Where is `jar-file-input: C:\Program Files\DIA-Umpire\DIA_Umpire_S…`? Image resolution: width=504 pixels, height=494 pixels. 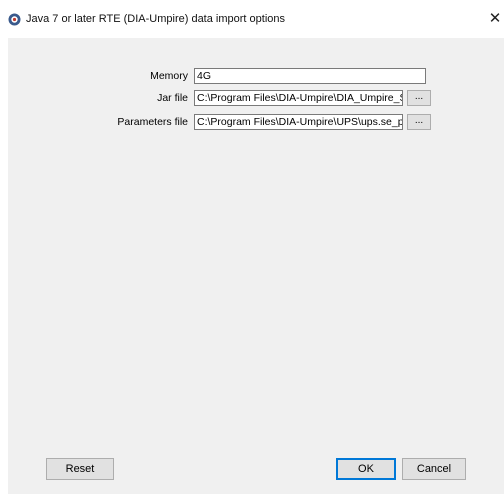 jar-file-input: C:\Program Files\DIA-Umpire\DIA_Umpire_S… is located at coordinates (298, 98).